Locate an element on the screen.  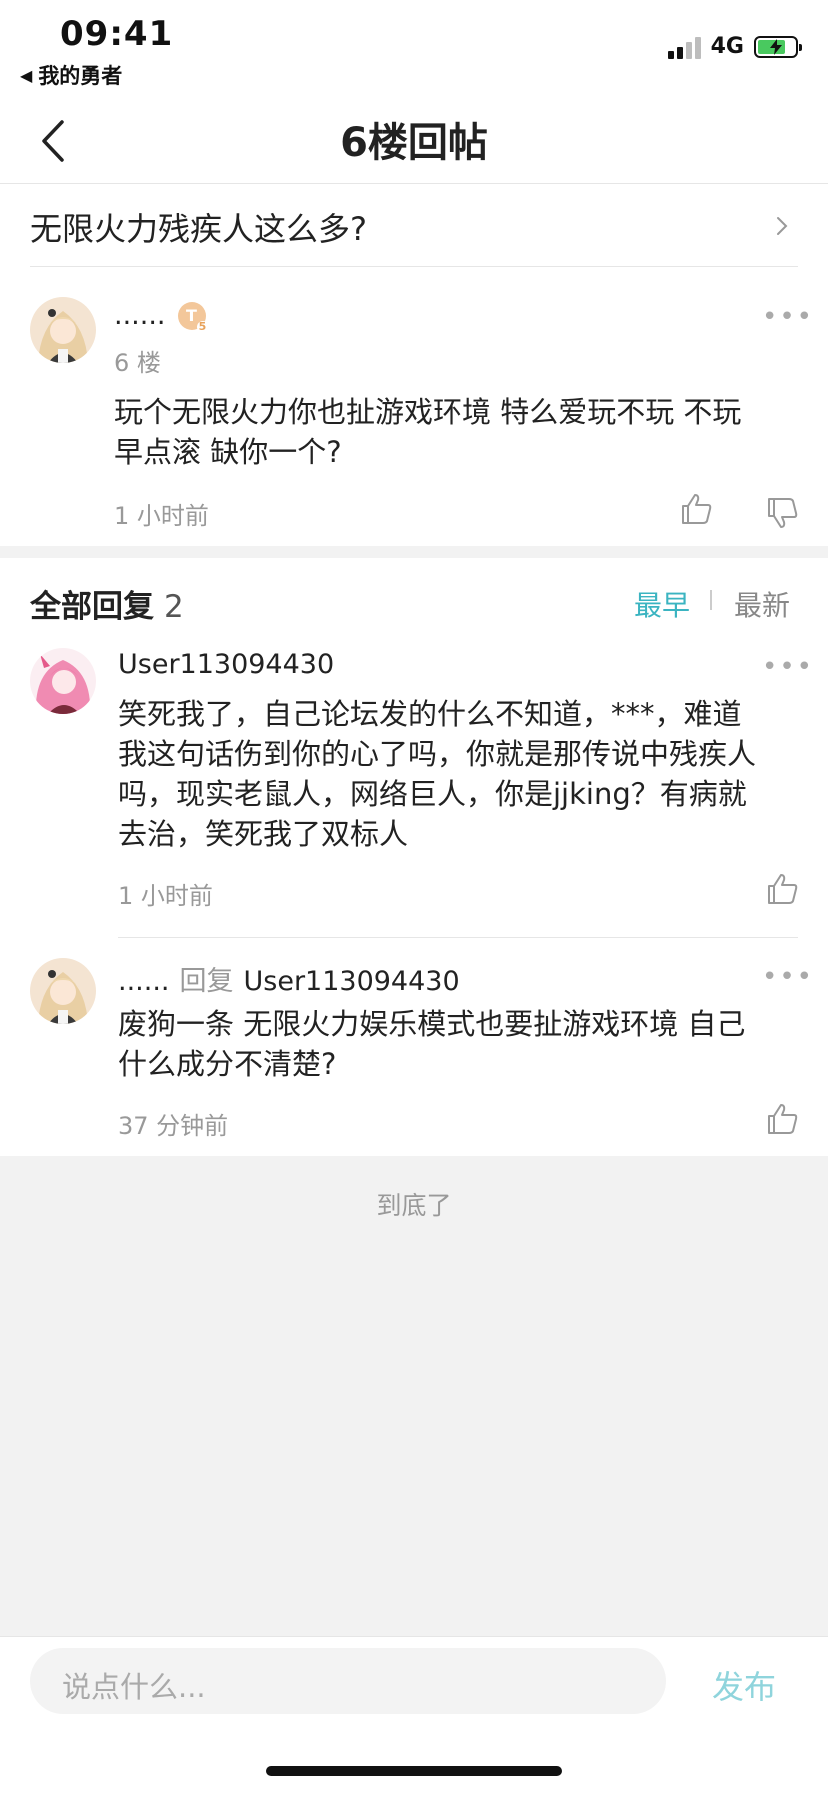
chevron-right-icon is located at coordinates (782, 226).